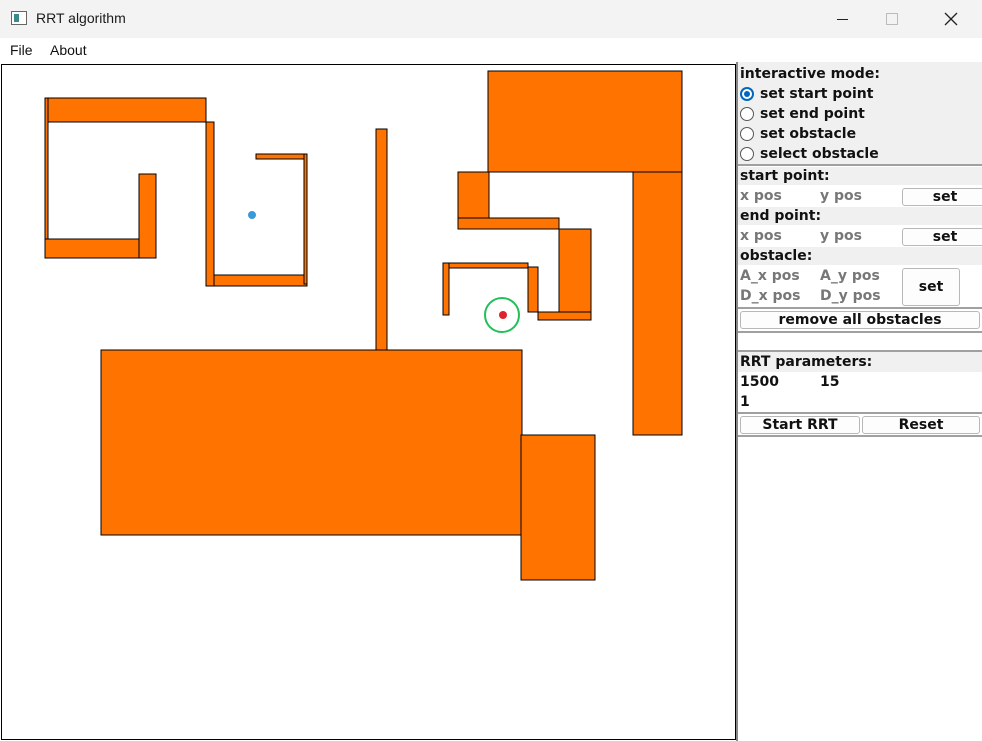  Describe the element at coordinates (759, 382) in the screenshot. I see `rrt-param-iterations: 1500` at that location.